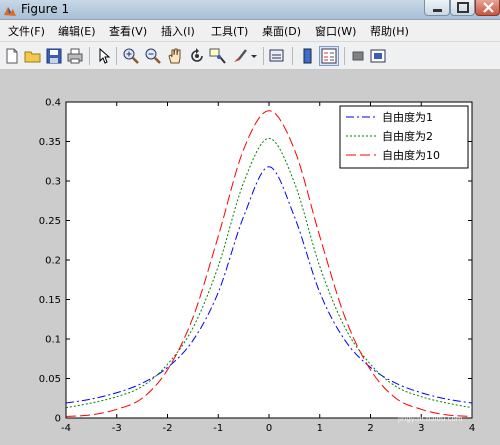 The height and width of the screenshot is (445, 500). I want to click on minimize-icon, so click(437, 10).